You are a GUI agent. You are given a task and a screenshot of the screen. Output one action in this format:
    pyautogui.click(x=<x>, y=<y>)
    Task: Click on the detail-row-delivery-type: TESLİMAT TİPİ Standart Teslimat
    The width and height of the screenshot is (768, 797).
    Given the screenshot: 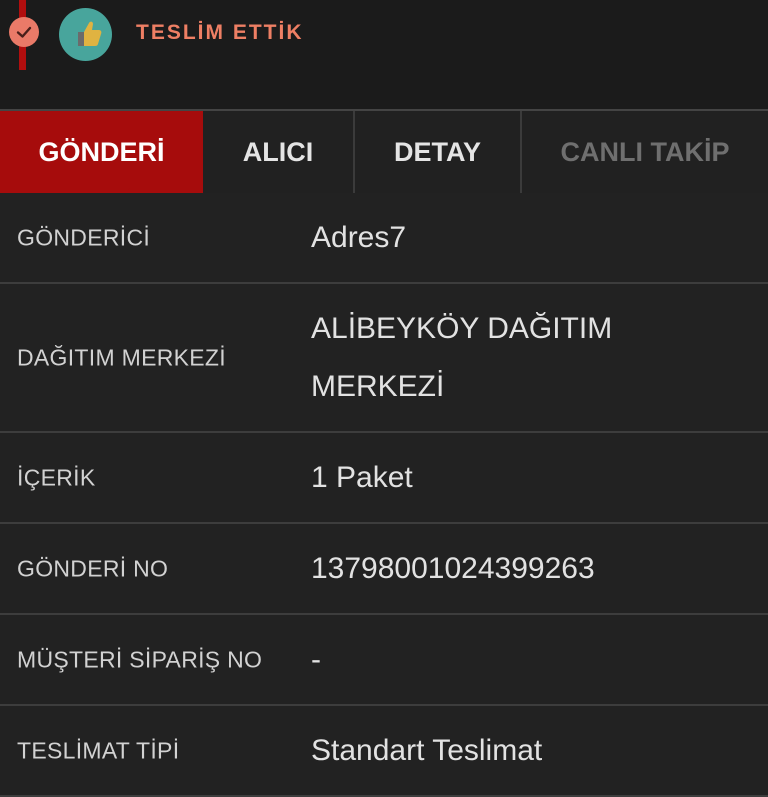 What is the action you would take?
    pyautogui.click(x=384, y=751)
    